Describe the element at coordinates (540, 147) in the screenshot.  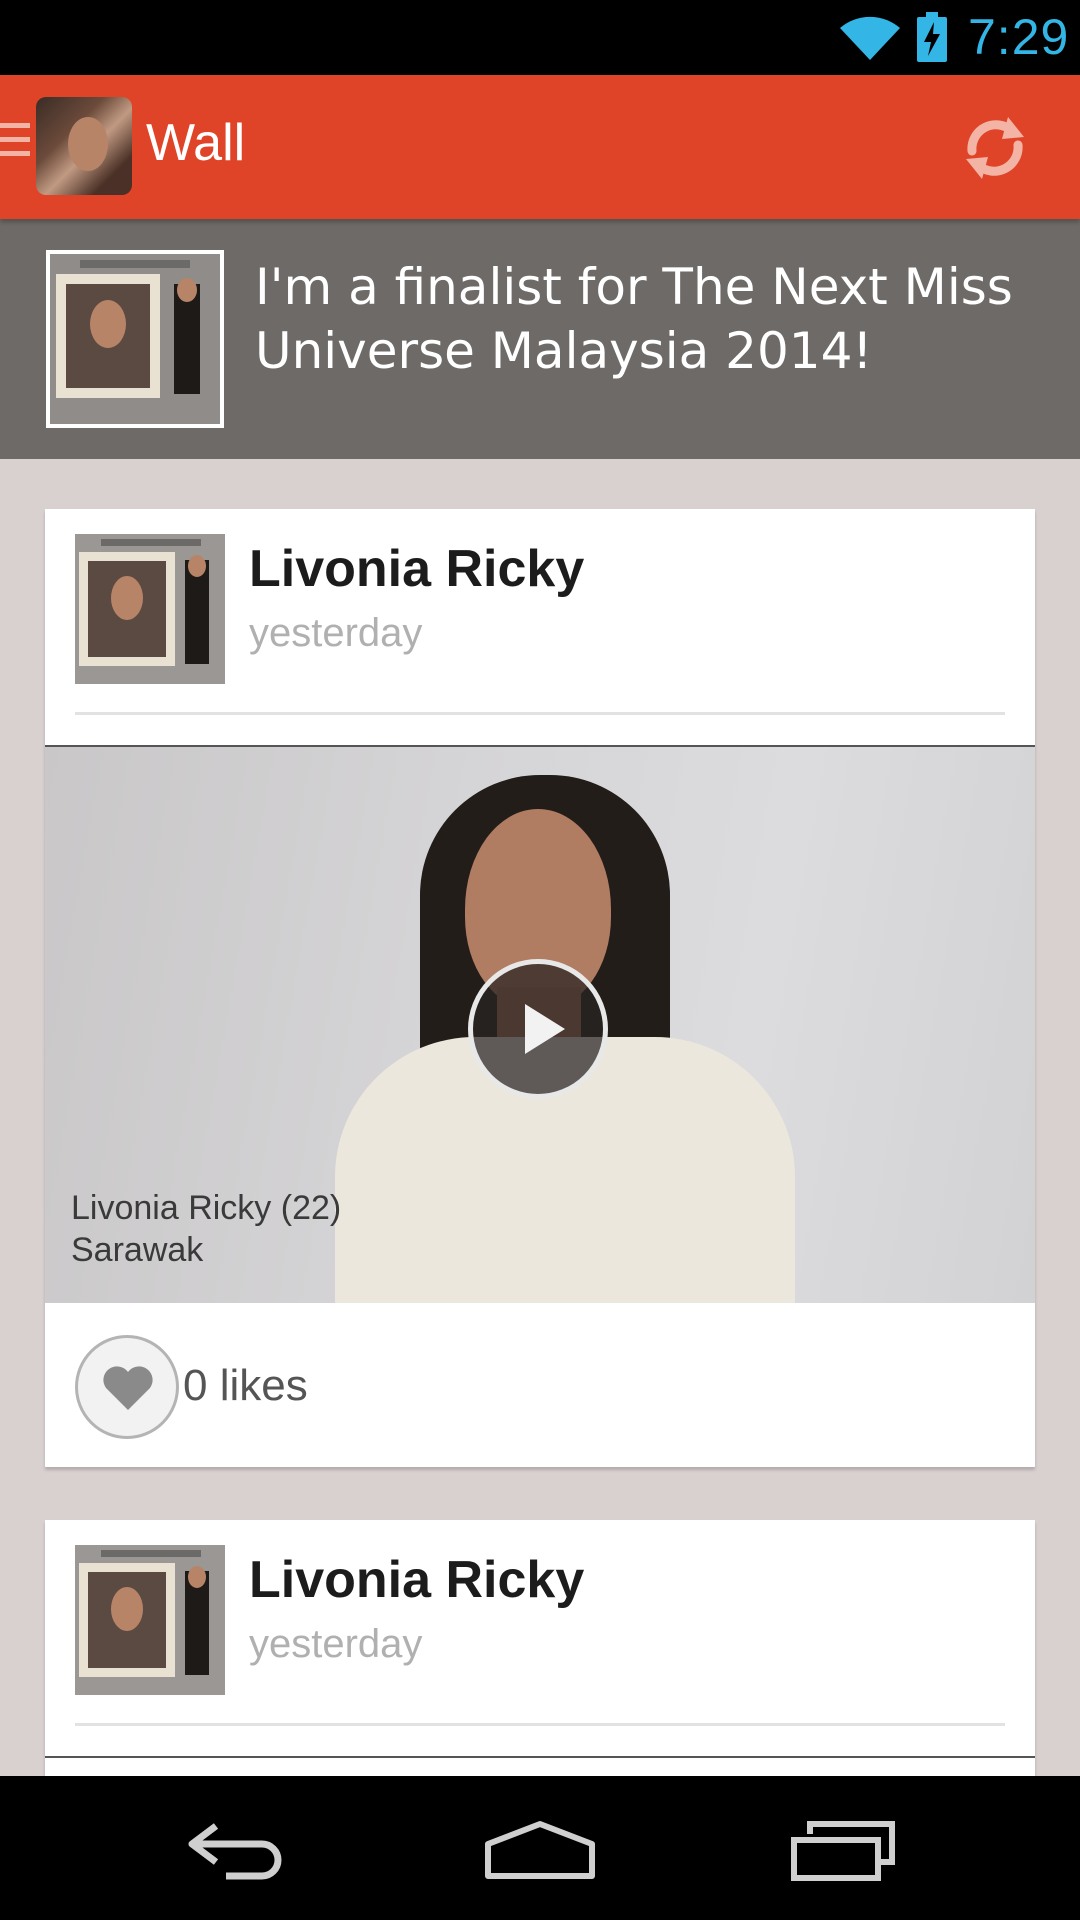
I see `action-bar: Wall` at that location.